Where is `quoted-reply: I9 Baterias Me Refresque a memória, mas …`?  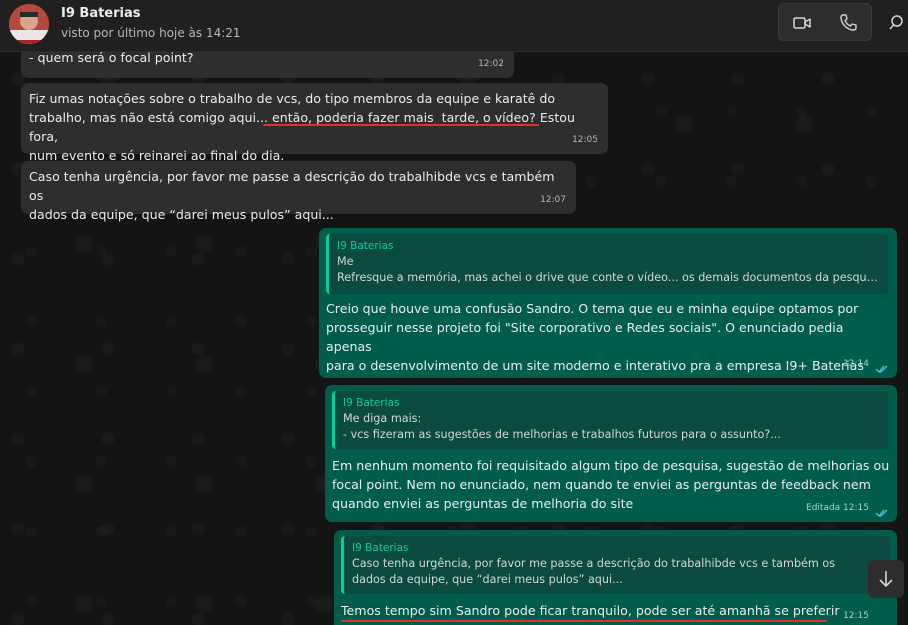 quoted-reply: I9 Baterias Me Refresque a memória, mas … is located at coordinates (607, 264).